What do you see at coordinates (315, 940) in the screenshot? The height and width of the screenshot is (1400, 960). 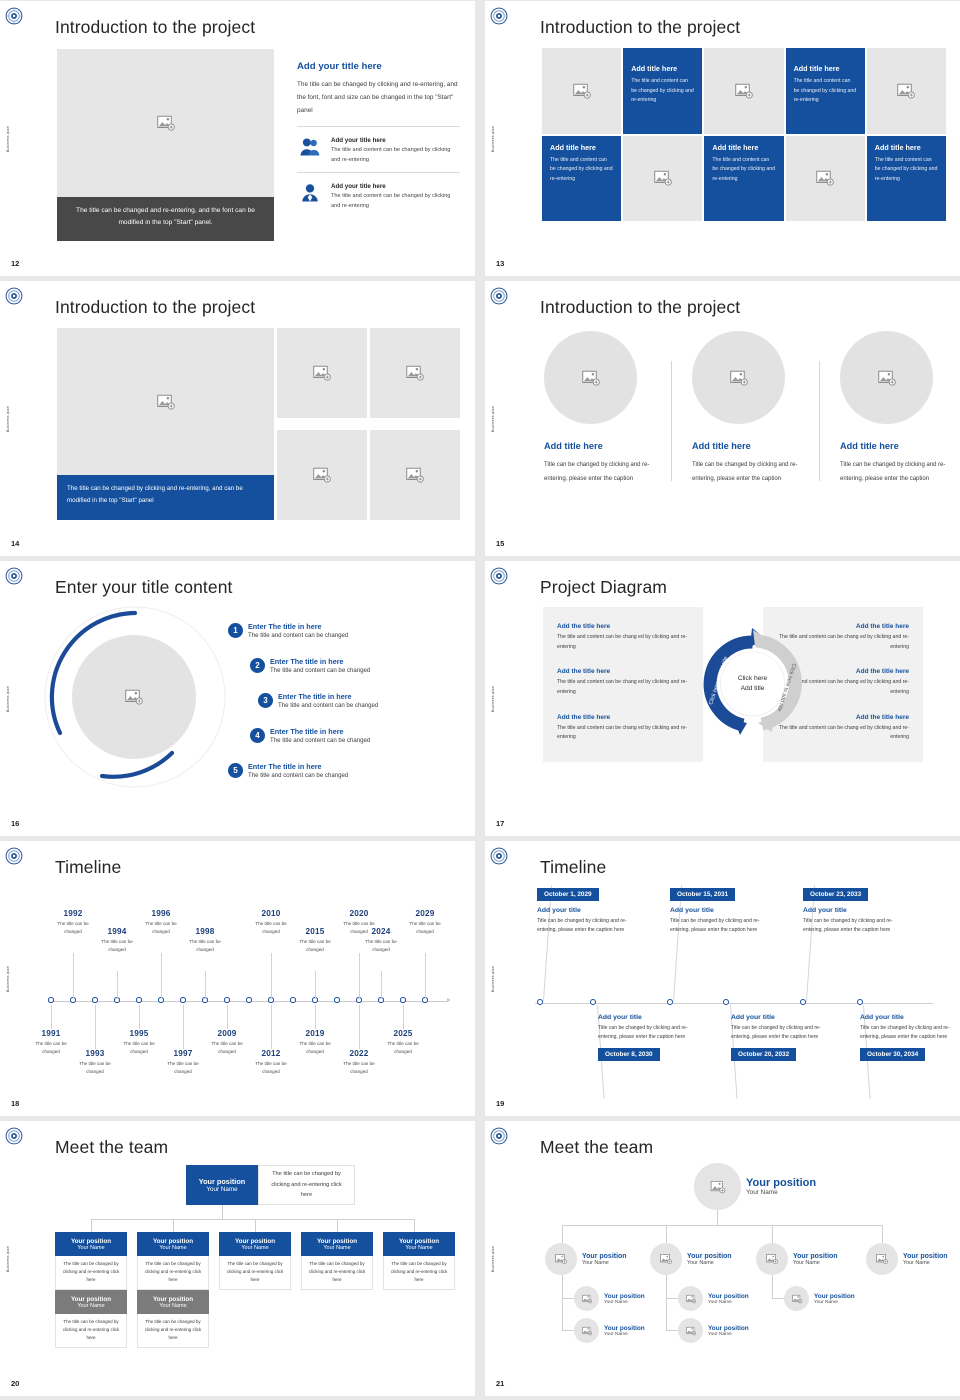 I see `timeline-label-above: 2015 The title can be changed` at bounding box center [315, 940].